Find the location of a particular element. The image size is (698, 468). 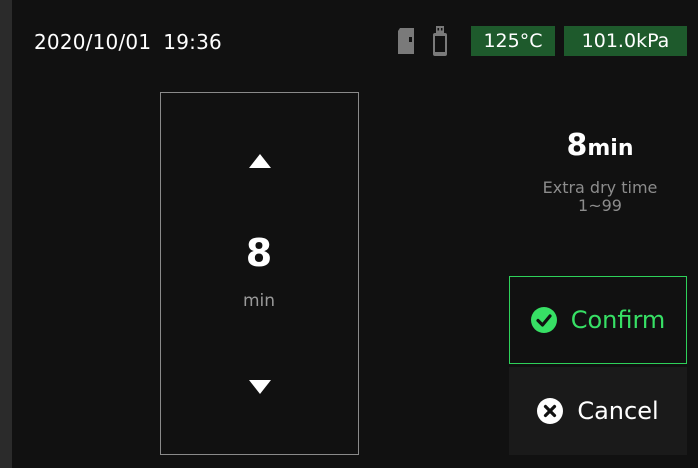

pressure-badge: 101.0kPa is located at coordinates (625, 41).